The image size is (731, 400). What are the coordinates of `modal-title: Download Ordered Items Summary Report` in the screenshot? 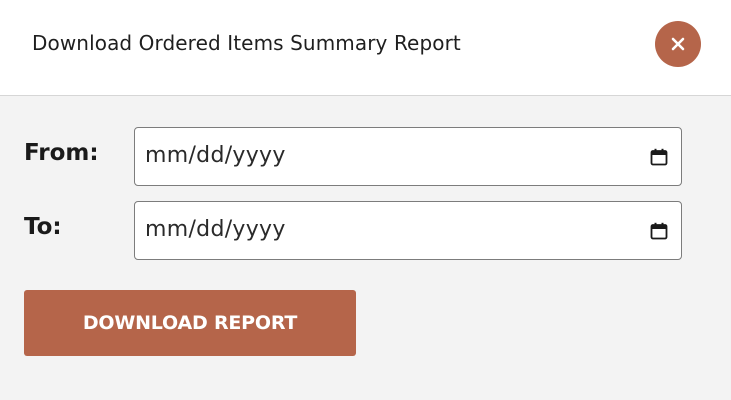 It's located at (246, 43).